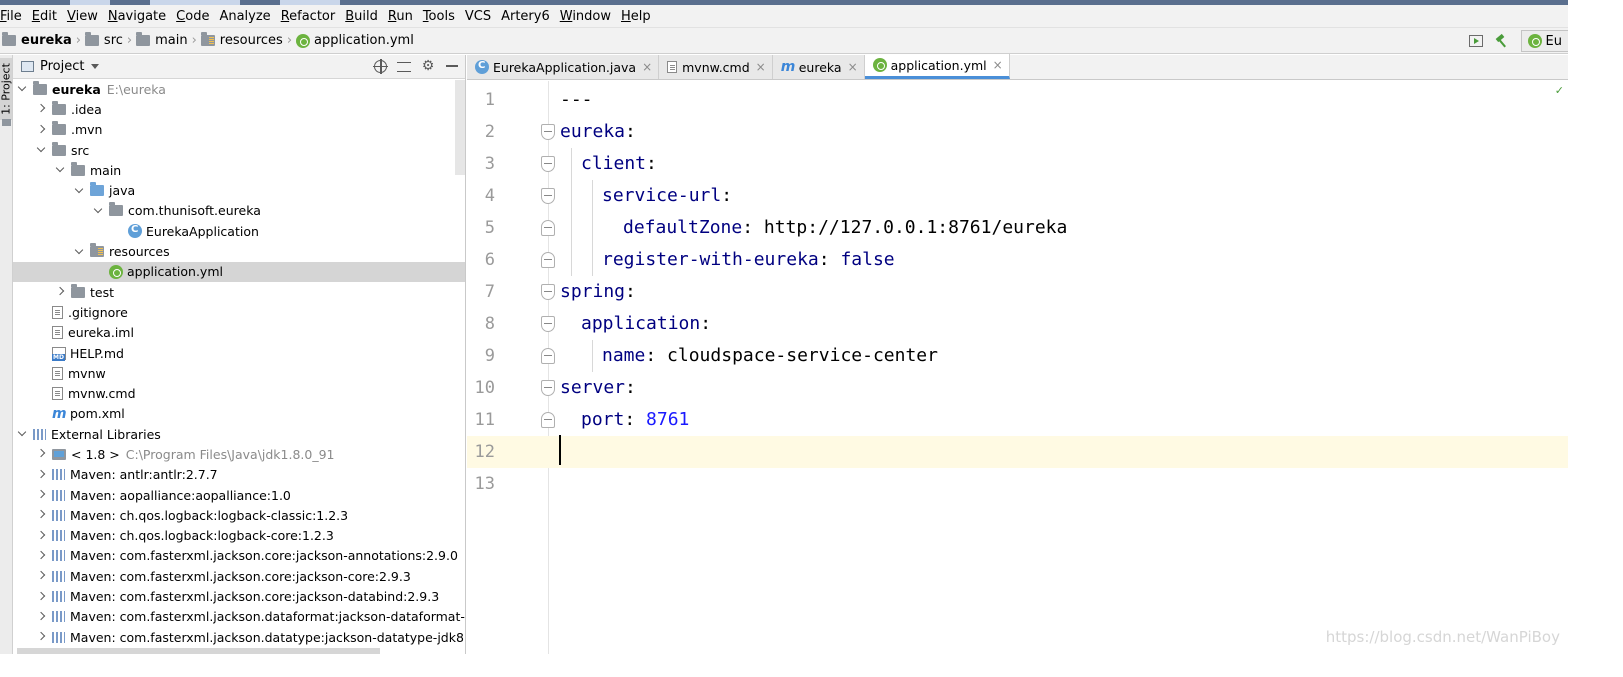 This screenshot has height=677, width=1623. I want to click on menu-edit: Edit, so click(44, 16).